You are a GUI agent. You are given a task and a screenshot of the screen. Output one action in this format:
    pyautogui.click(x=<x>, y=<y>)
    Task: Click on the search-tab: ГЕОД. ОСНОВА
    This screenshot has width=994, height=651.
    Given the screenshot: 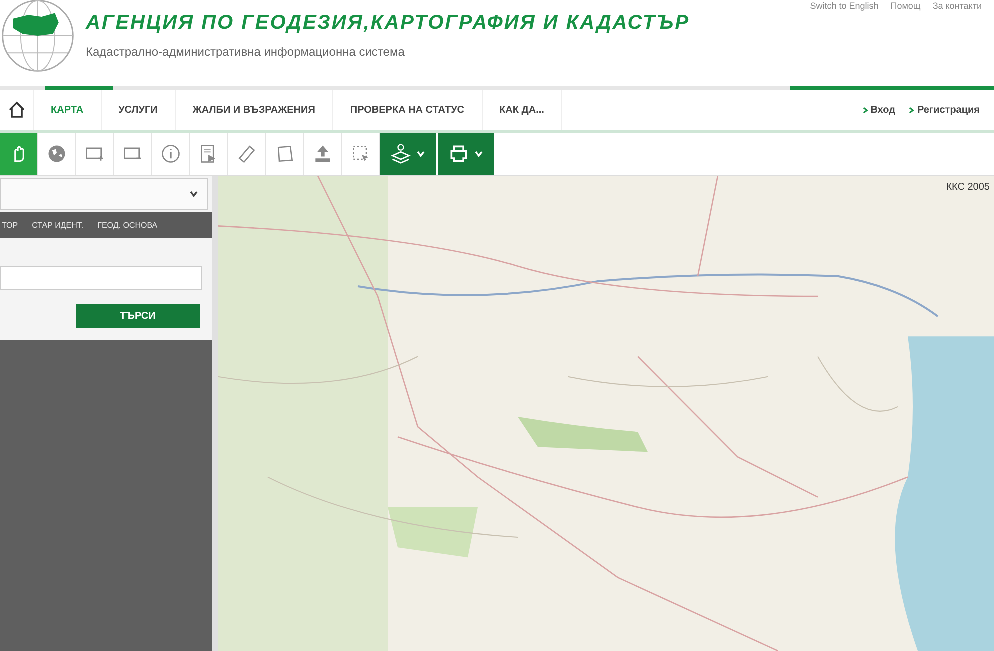 What is the action you would take?
    pyautogui.click(x=128, y=225)
    